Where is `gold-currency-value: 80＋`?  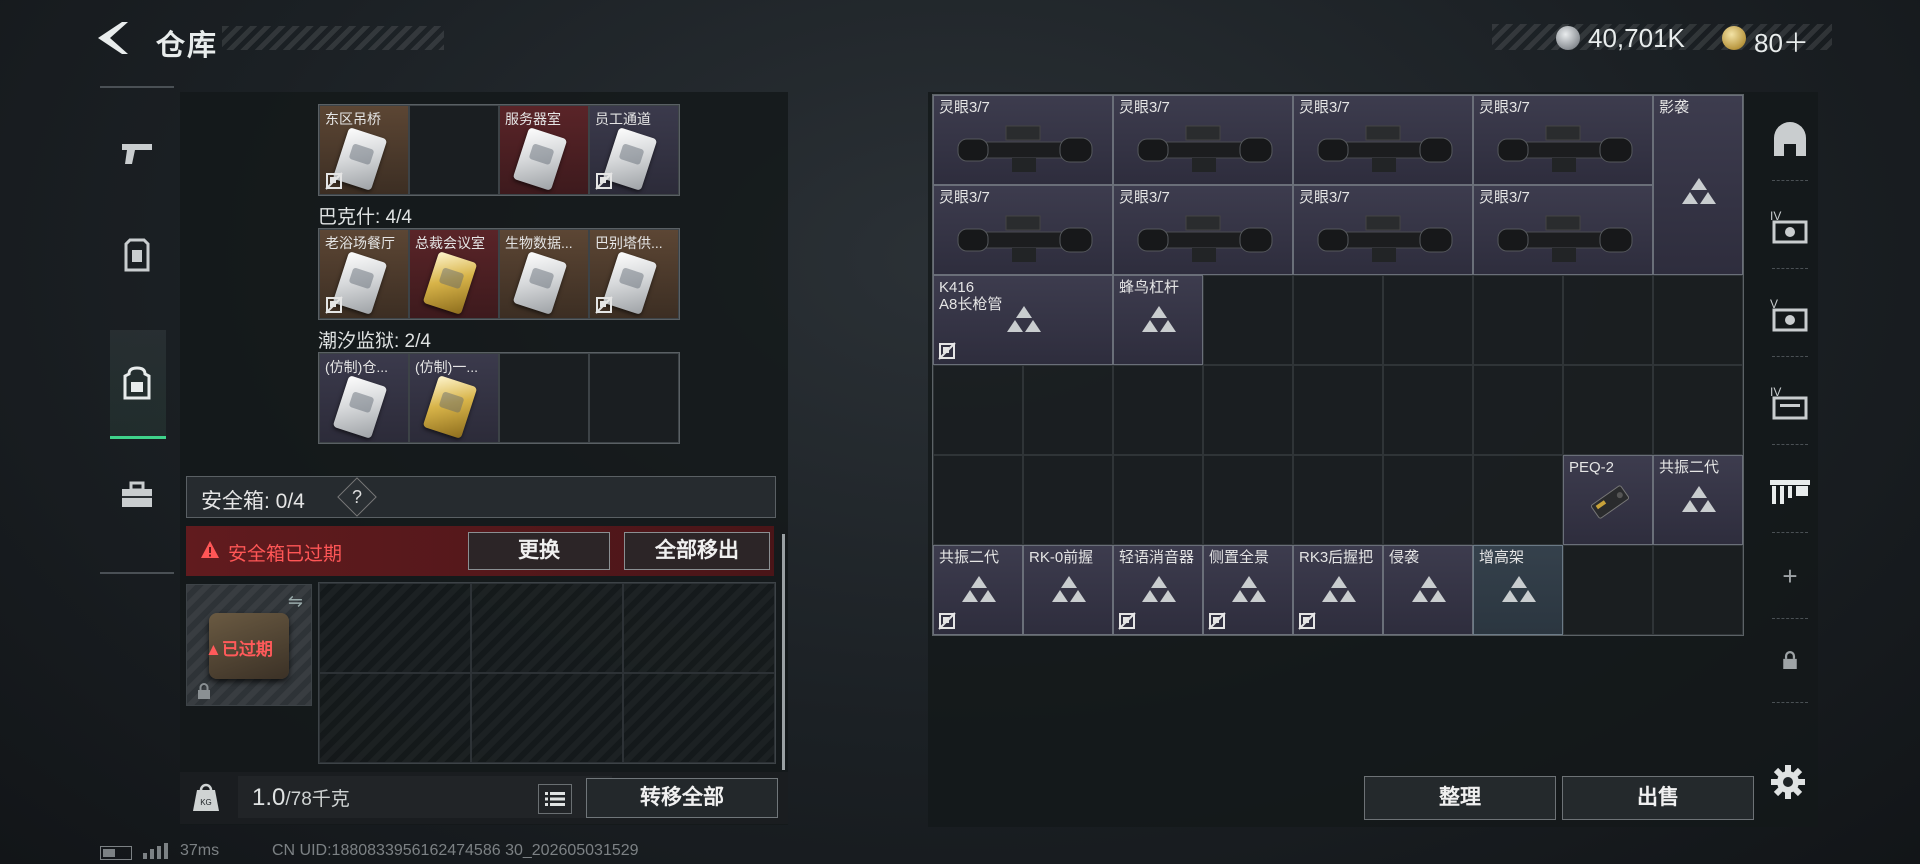
gold-currency-value: 80＋ is located at coordinates (1781, 41).